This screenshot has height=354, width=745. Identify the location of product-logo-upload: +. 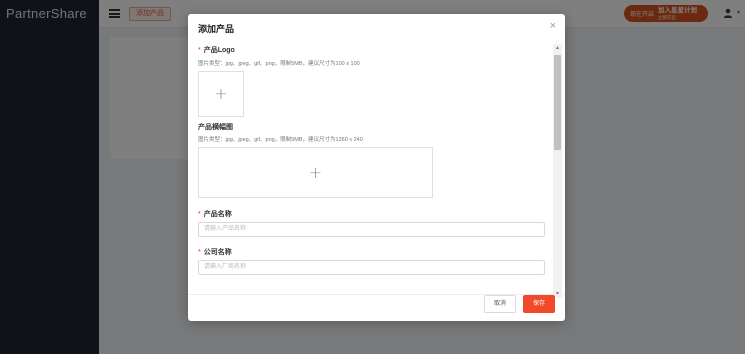
(221, 94).